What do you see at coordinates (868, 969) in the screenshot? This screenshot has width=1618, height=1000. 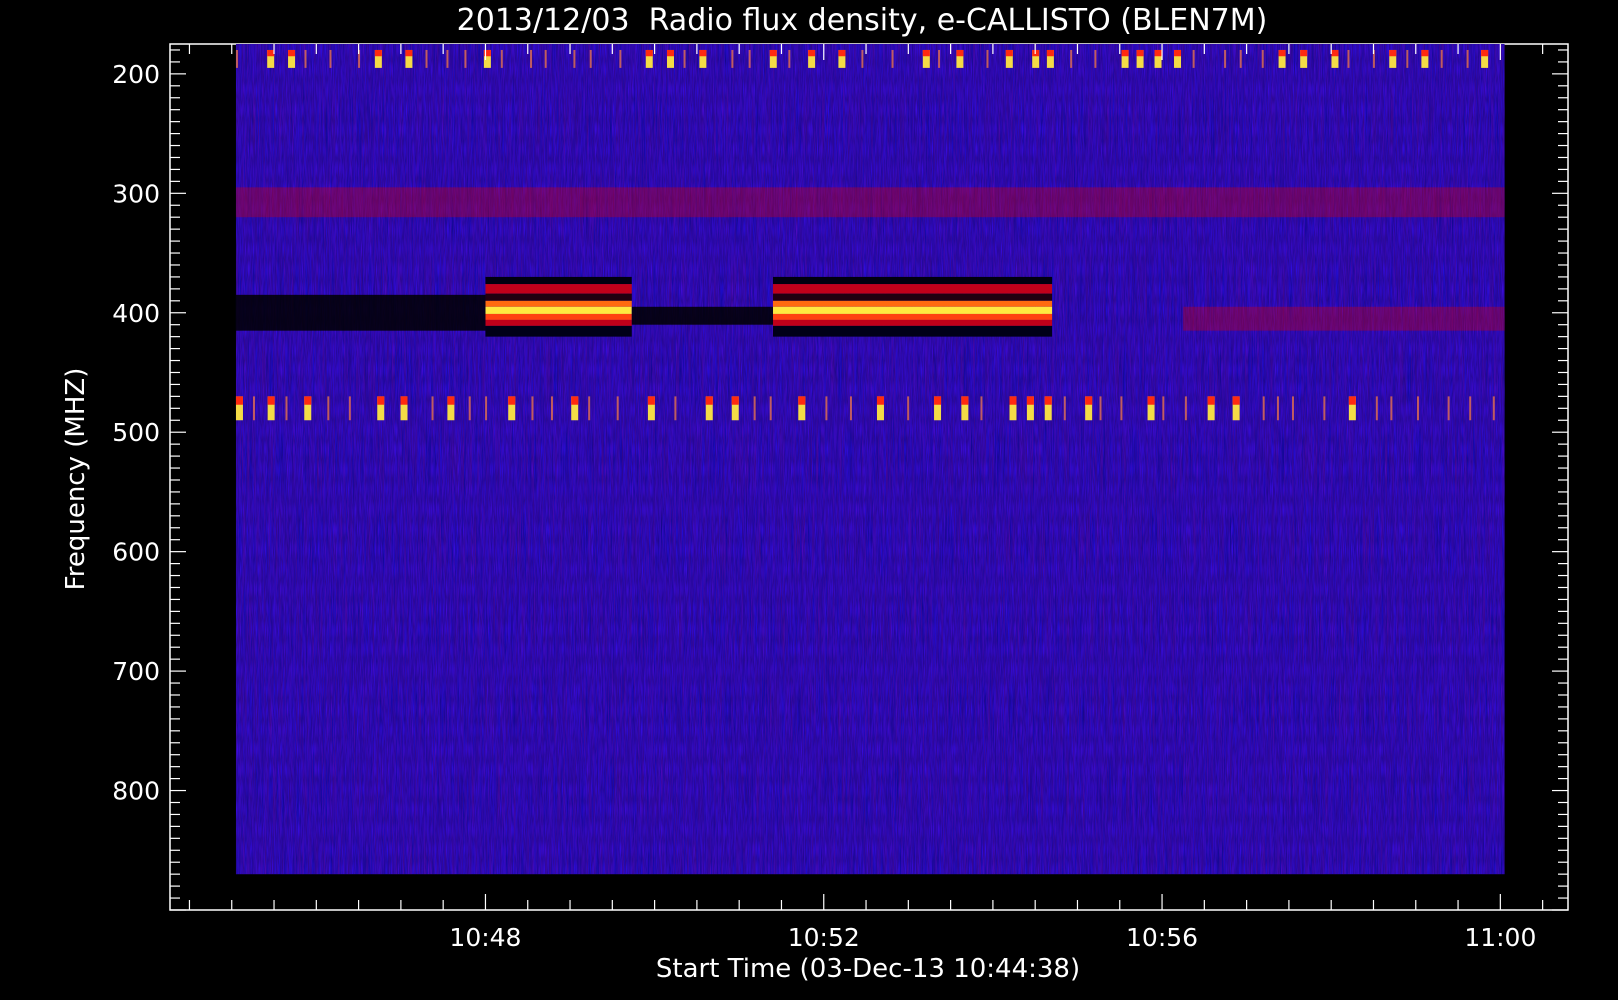 I see `x-axis-label: Start Time (03-Dec-13 10:44:38)` at bounding box center [868, 969].